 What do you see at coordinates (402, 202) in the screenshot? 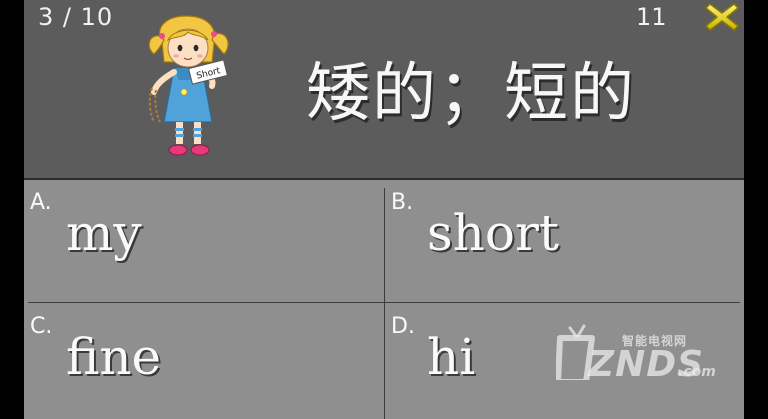
I see `option-letter: B.` at bounding box center [402, 202].